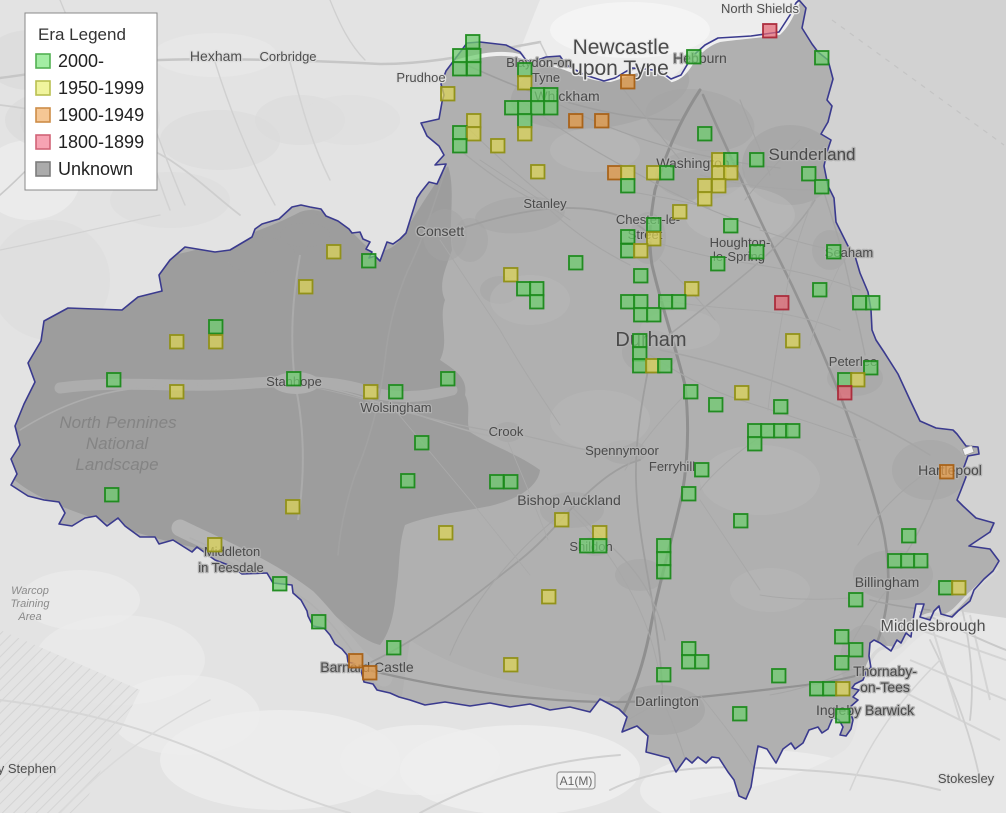 Image resolution: width=1006 pixels, height=813 pixels. I want to click on svg-text: 1900-1949, so click(101, 115).